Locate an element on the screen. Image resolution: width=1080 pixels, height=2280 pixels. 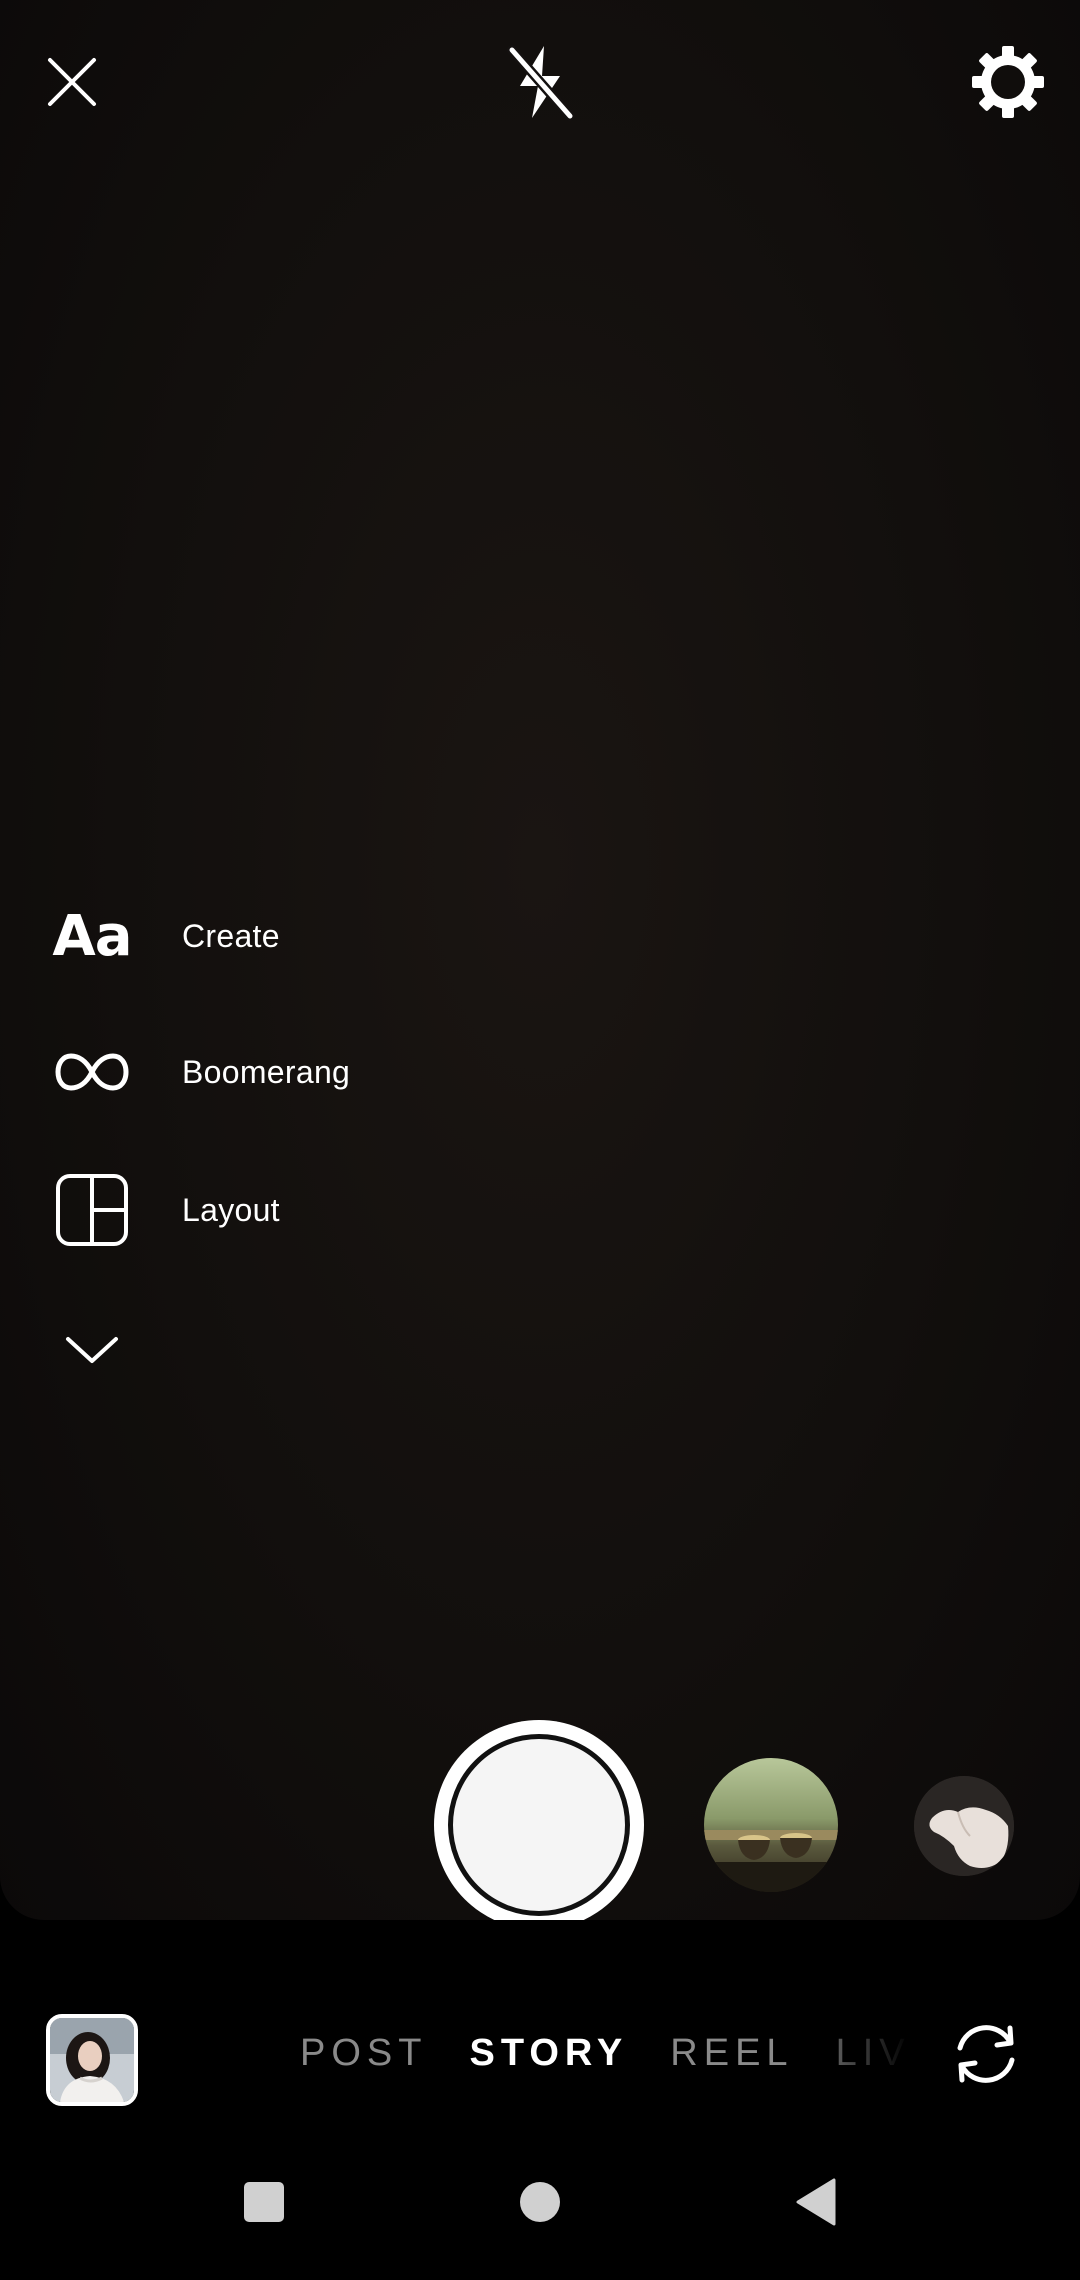
circle-icon is located at coordinates (540, 2202).